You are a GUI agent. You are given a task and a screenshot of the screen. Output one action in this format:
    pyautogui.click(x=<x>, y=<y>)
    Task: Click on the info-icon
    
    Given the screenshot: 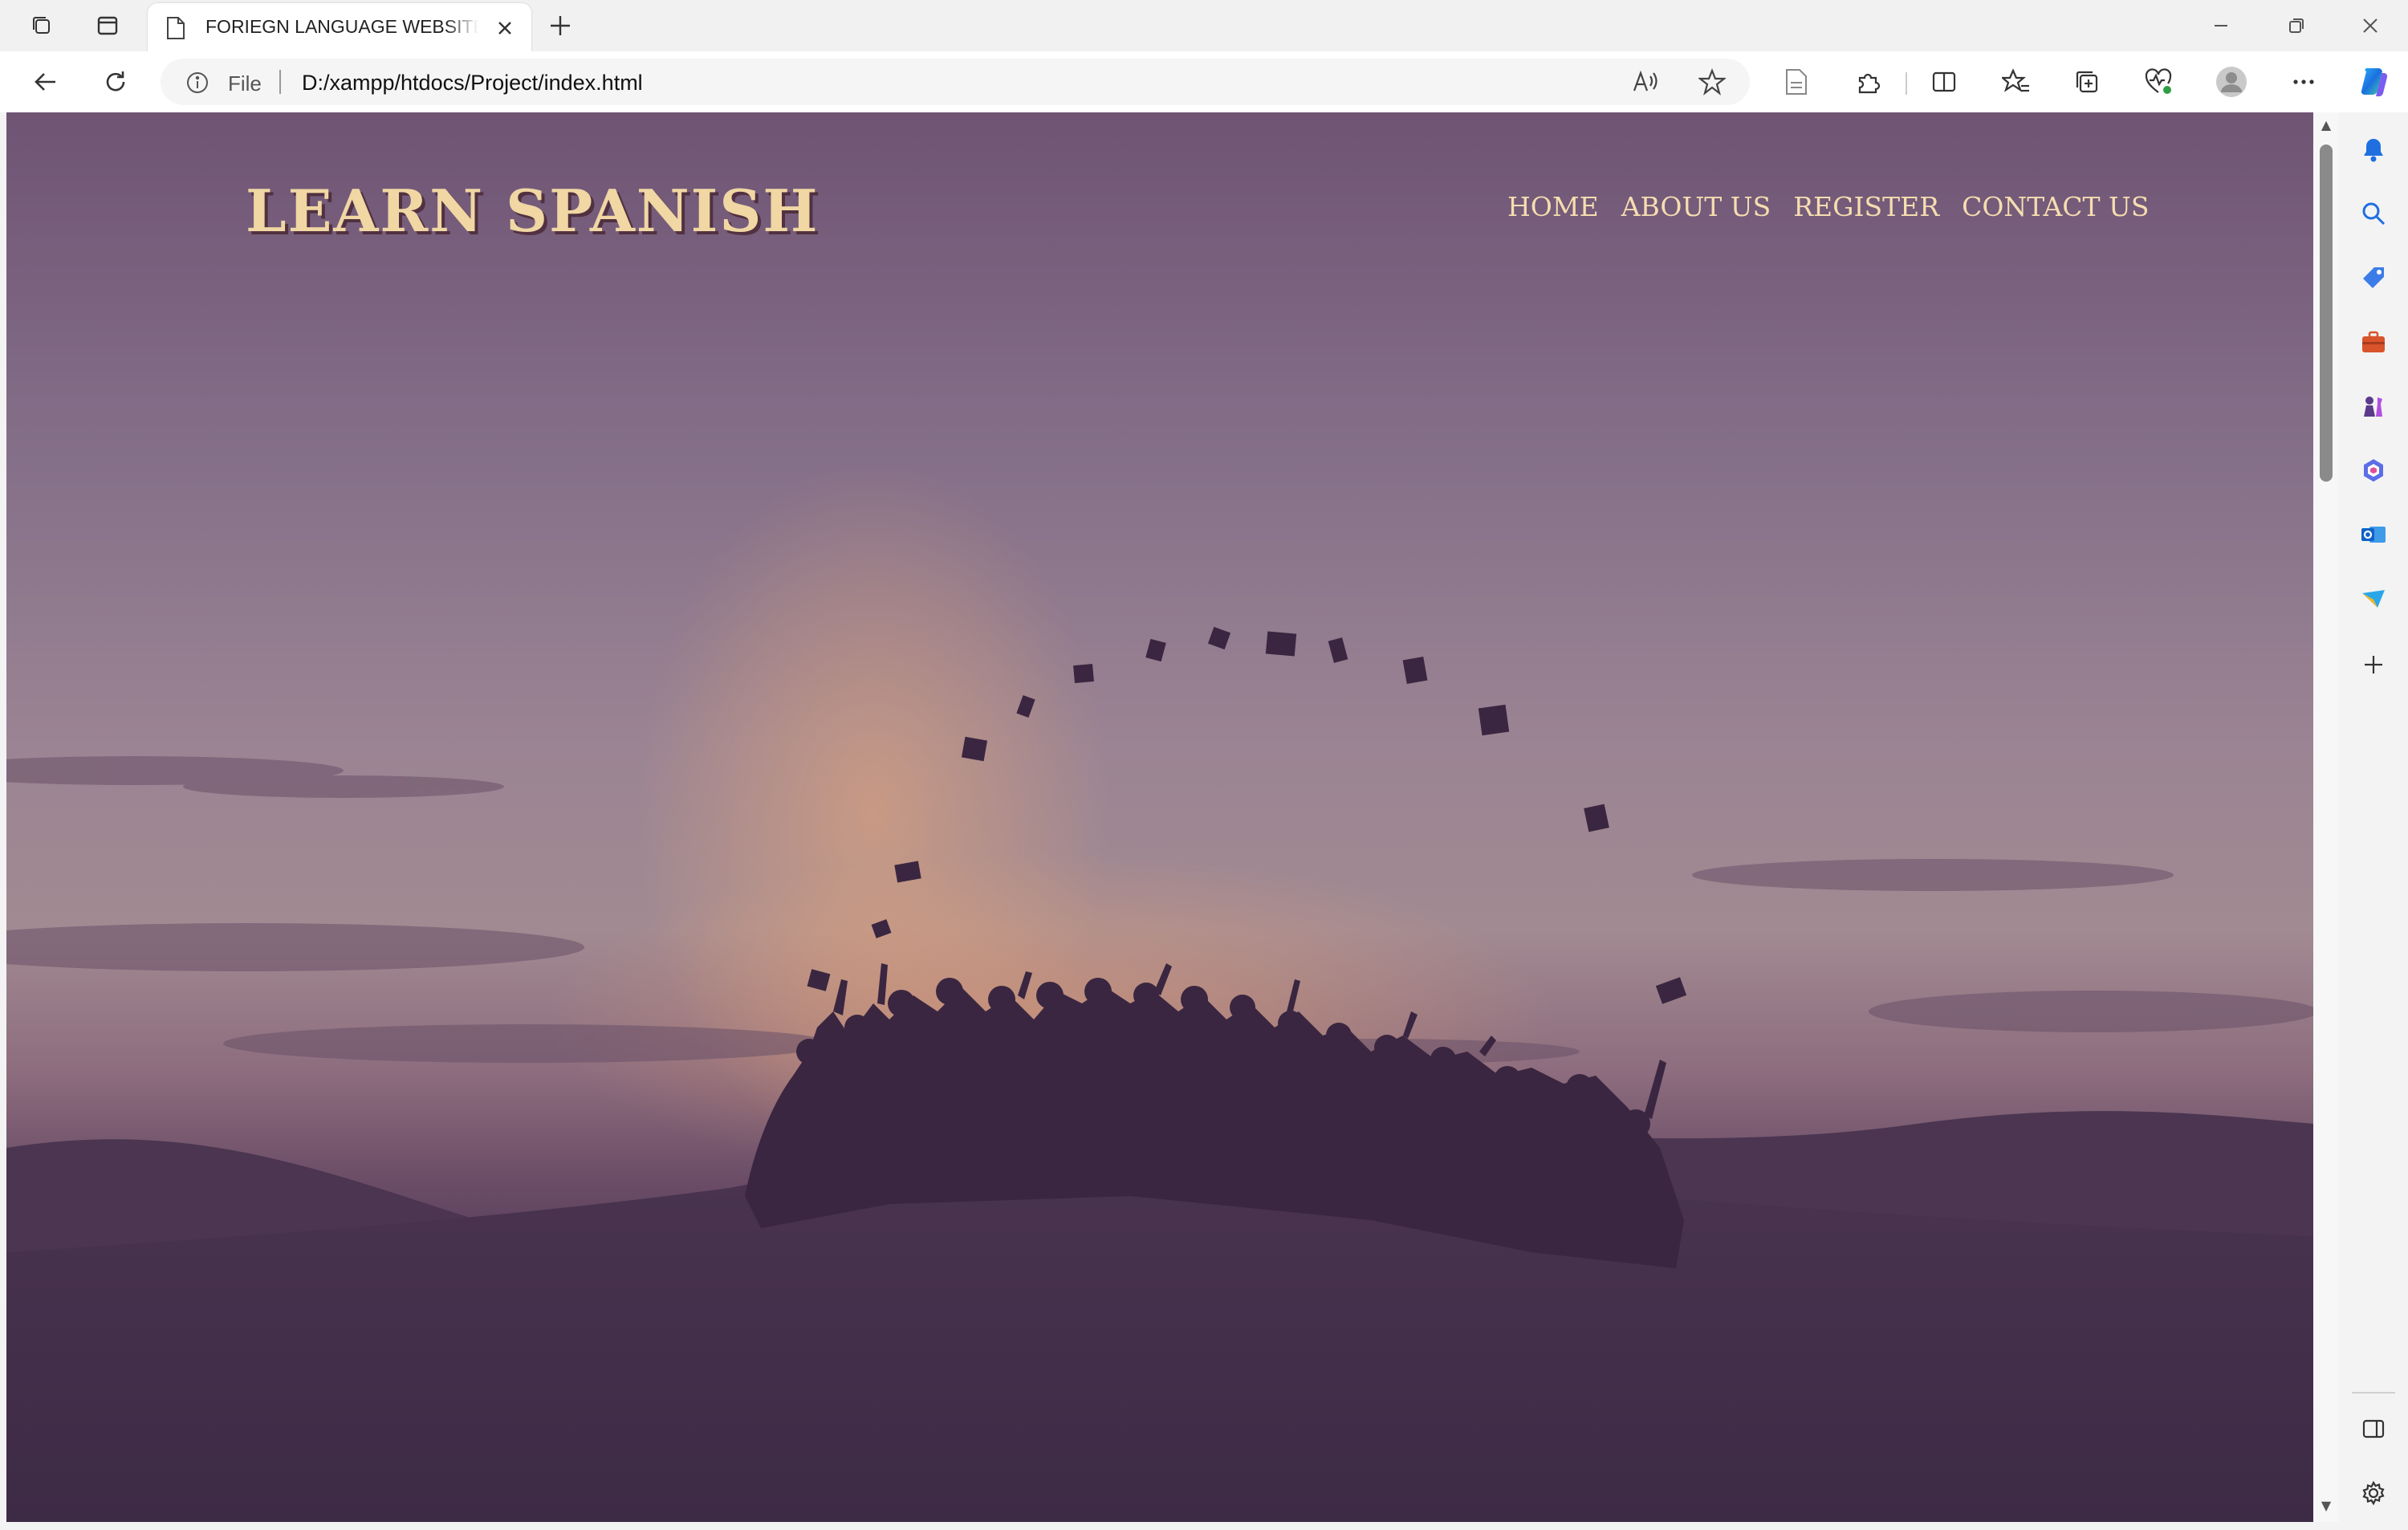 What is the action you would take?
    pyautogui.click(x=197, y=84)
    